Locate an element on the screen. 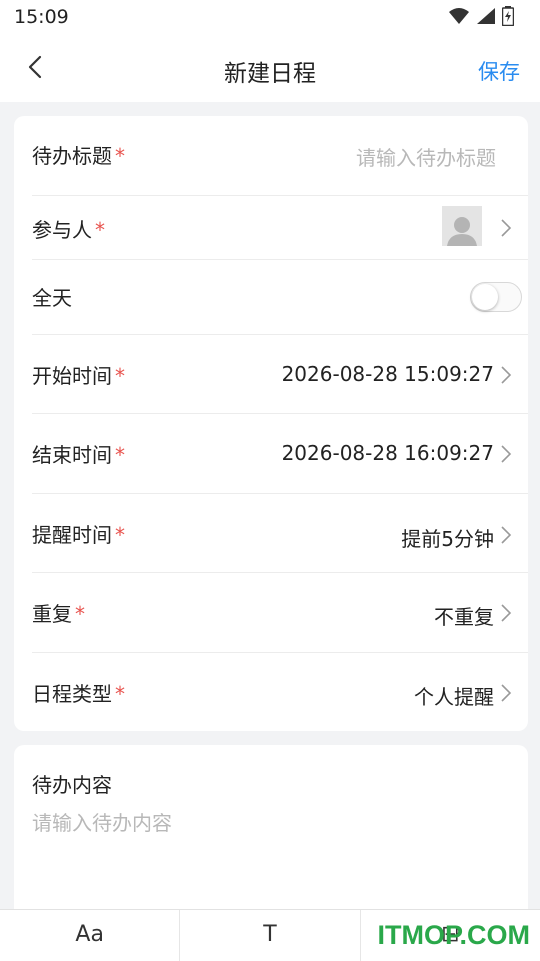 This screenshot has width=540, height=961. font-size-button: Aa is located at coordinates (90, 935).